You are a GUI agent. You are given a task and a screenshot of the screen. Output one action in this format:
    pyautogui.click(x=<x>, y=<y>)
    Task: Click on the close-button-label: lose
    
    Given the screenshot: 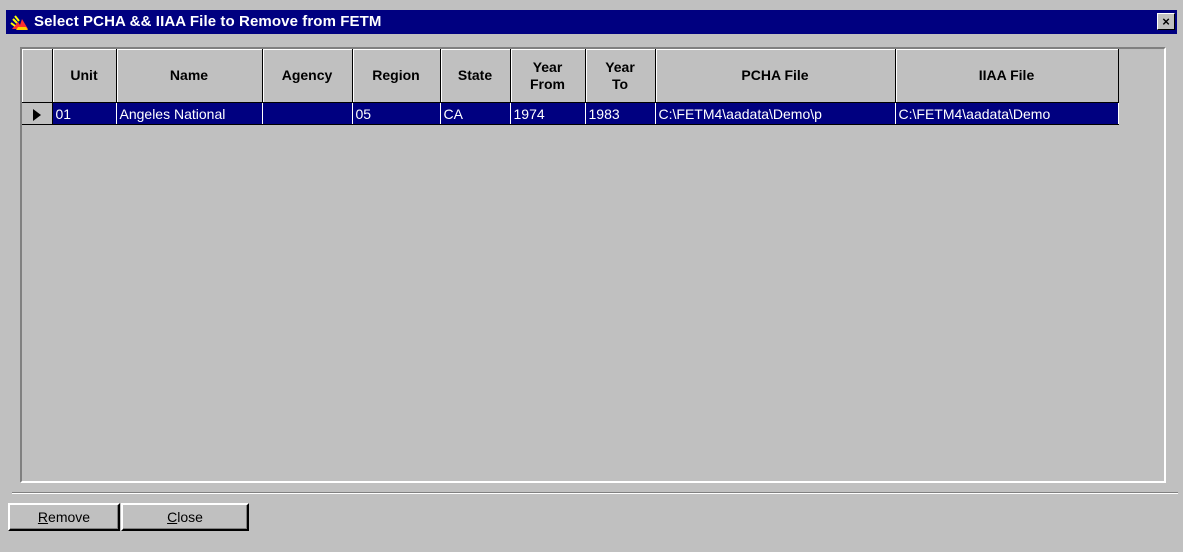 What is the action you would take?
    pyautogui.click(x=190, y=517)
    